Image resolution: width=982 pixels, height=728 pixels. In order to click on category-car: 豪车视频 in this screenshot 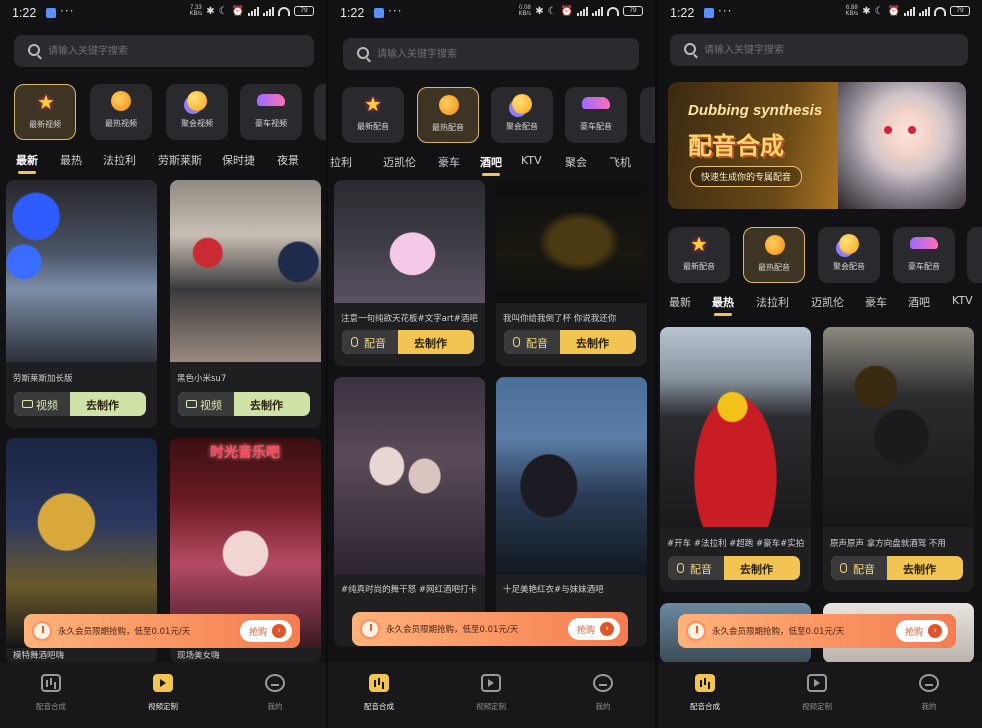, I will do `click(271, 112)`.